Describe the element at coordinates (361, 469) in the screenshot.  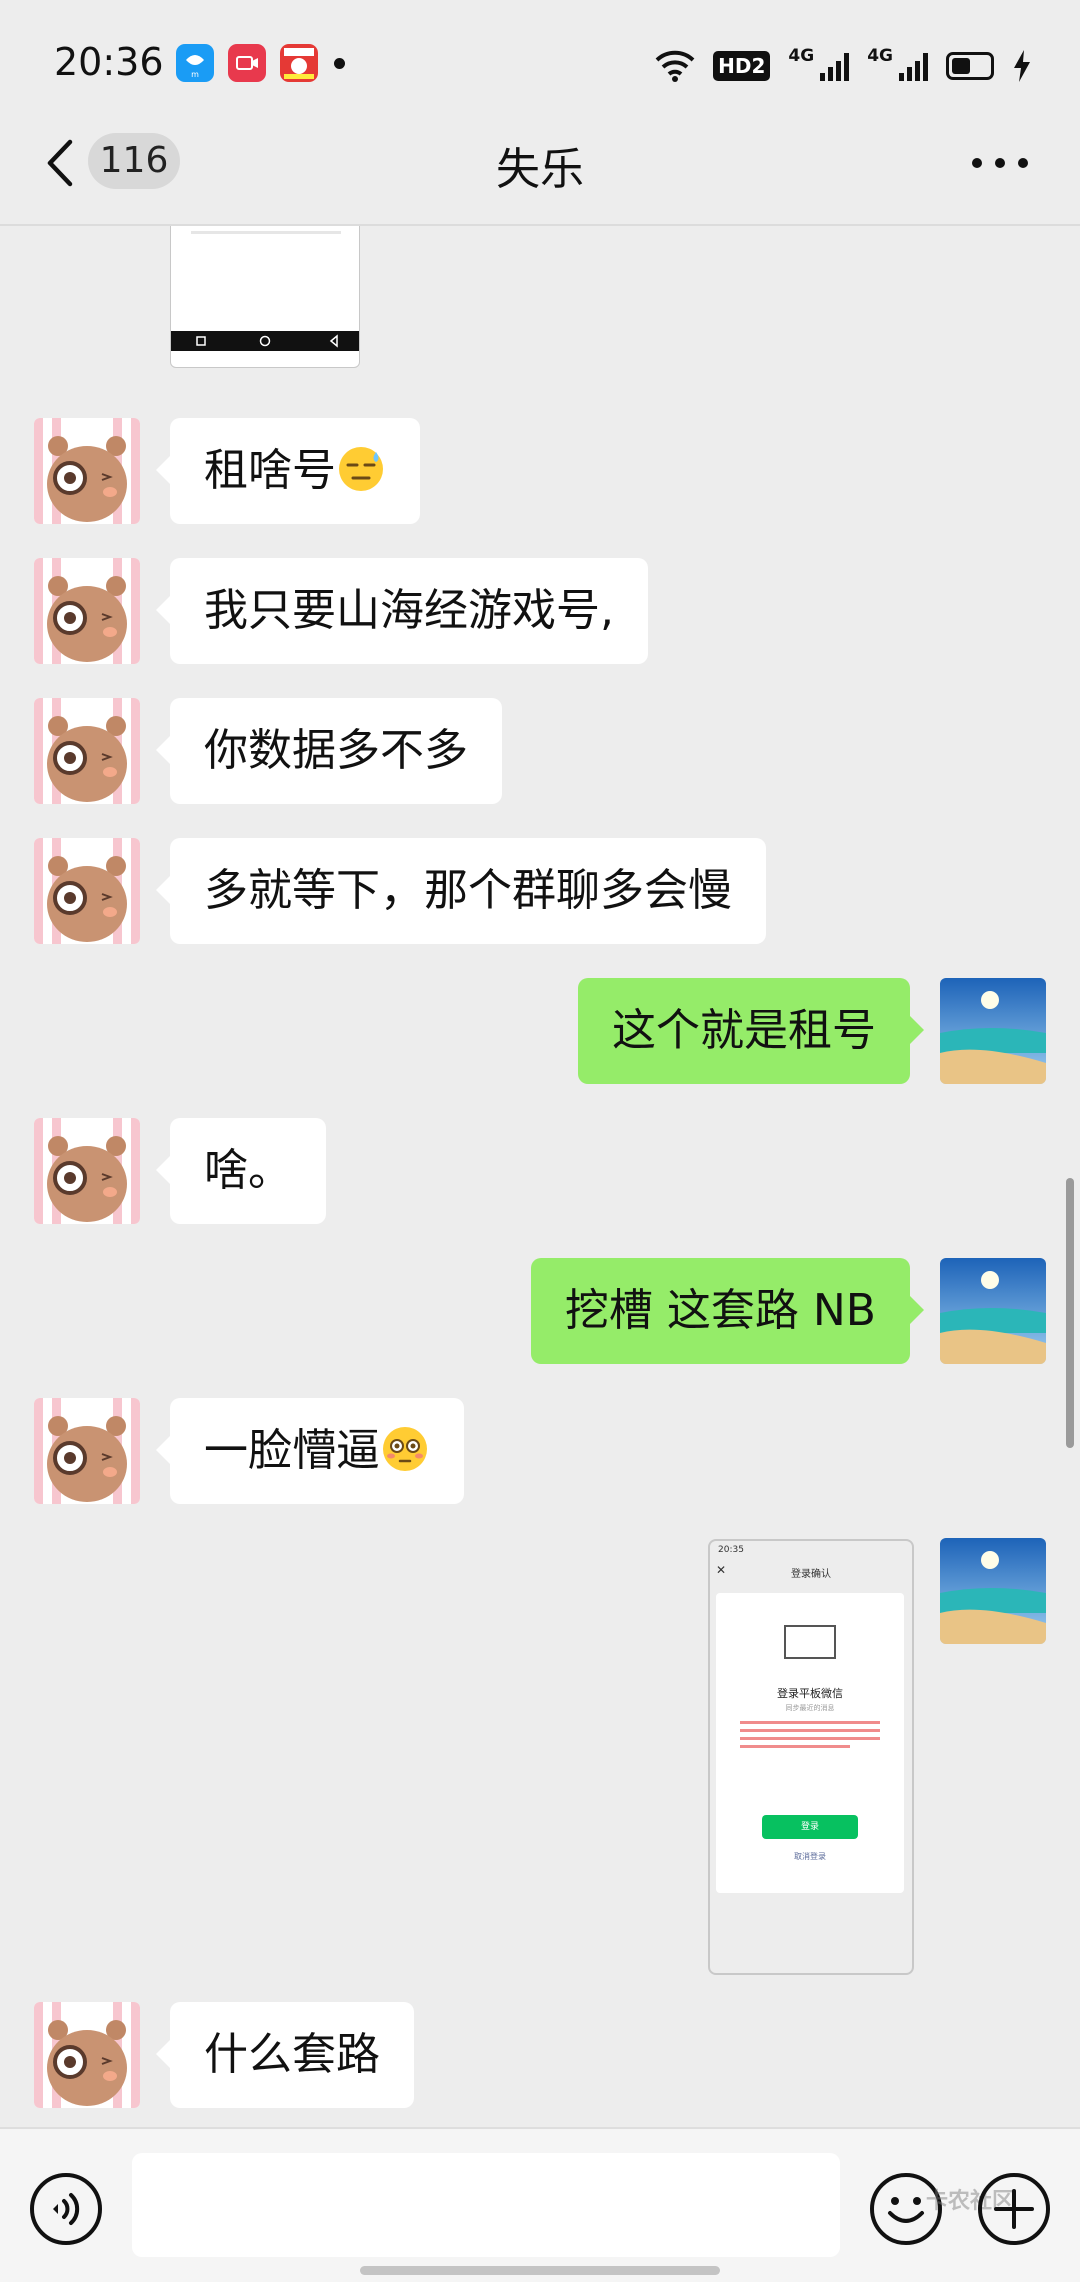
I see `sweat-smile-emoji` at that location.